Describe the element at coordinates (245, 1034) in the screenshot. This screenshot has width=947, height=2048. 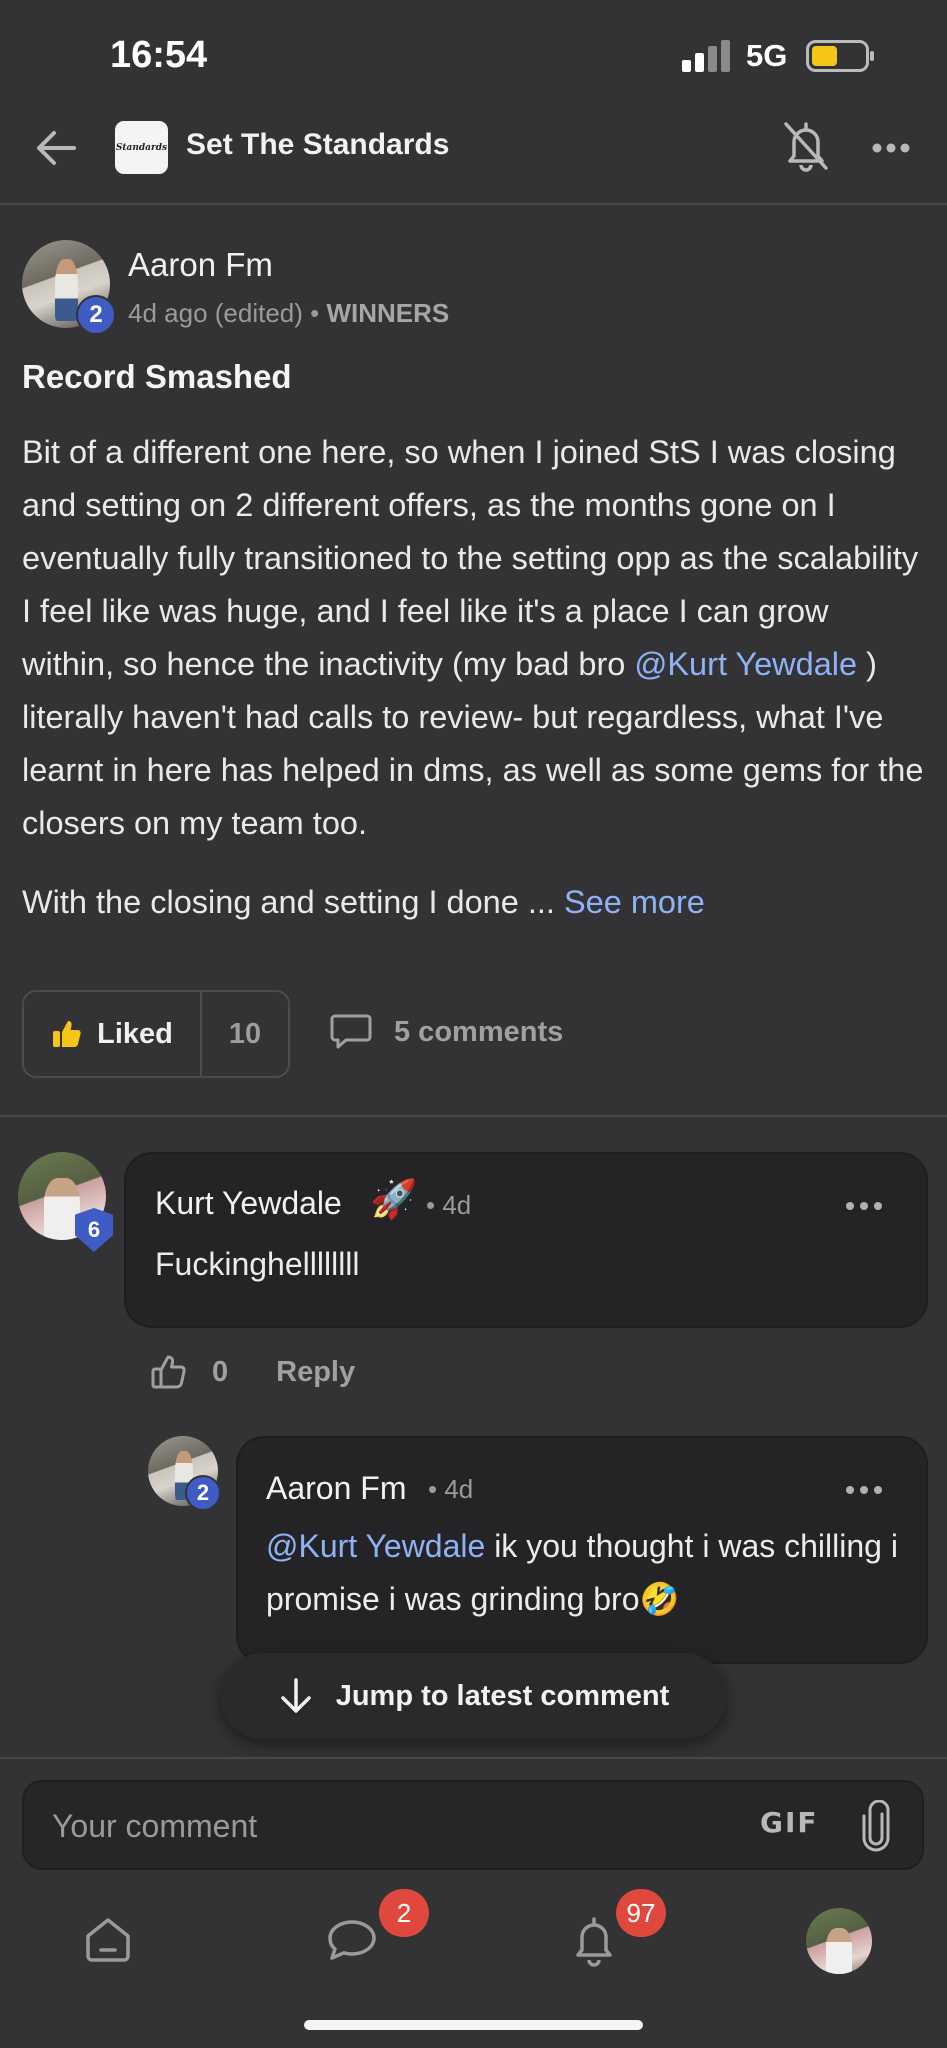
I see `like-count: 10` at that location.